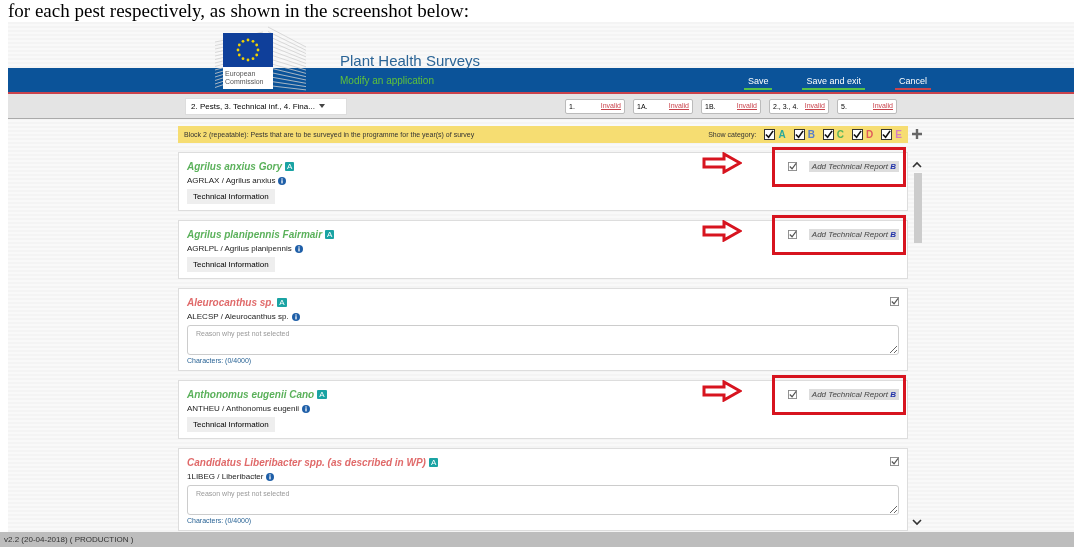 The height and width of the screenshot is (547, 1074). What do you see at coordinates (243, 408) in the screenshot?
I see `pest-code: ANTHEU / Anthonomus eugenii` at bounding box center [243, 408].